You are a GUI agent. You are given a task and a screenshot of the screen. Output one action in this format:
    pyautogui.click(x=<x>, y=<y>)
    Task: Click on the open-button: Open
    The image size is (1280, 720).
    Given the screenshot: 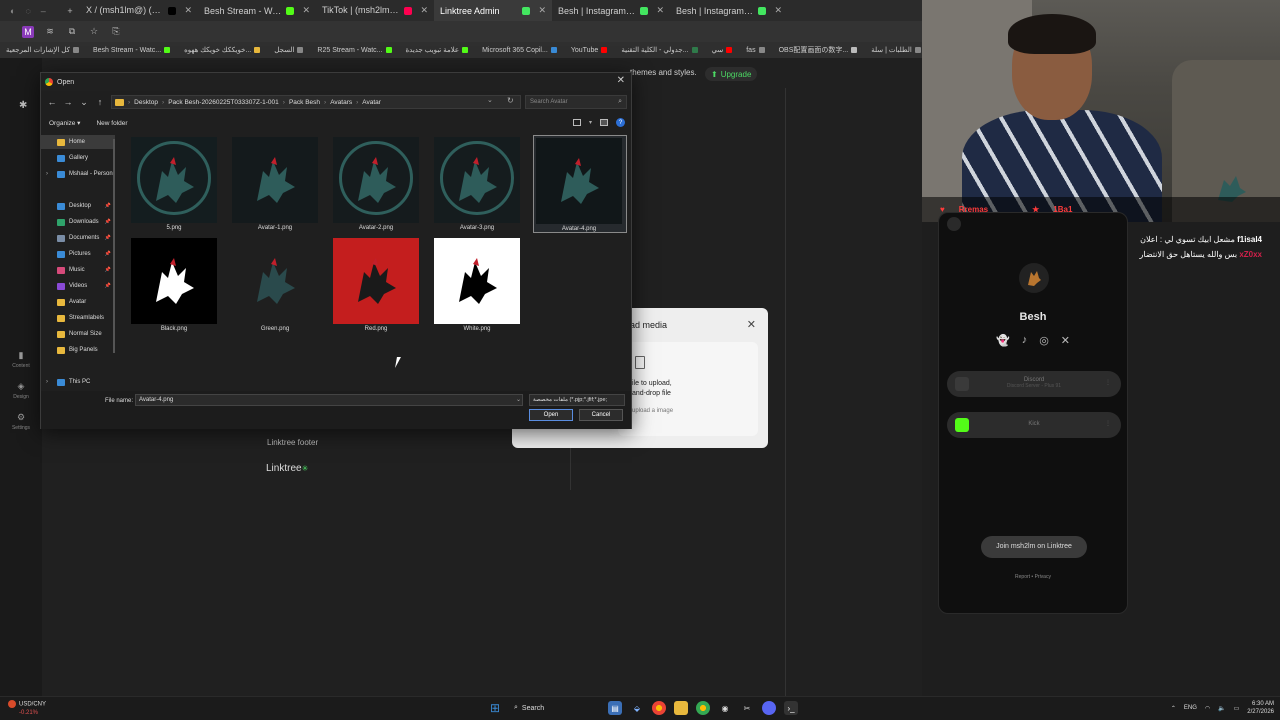 What is the action you would take?
    pyautogui.click(x=551, y=415)
    